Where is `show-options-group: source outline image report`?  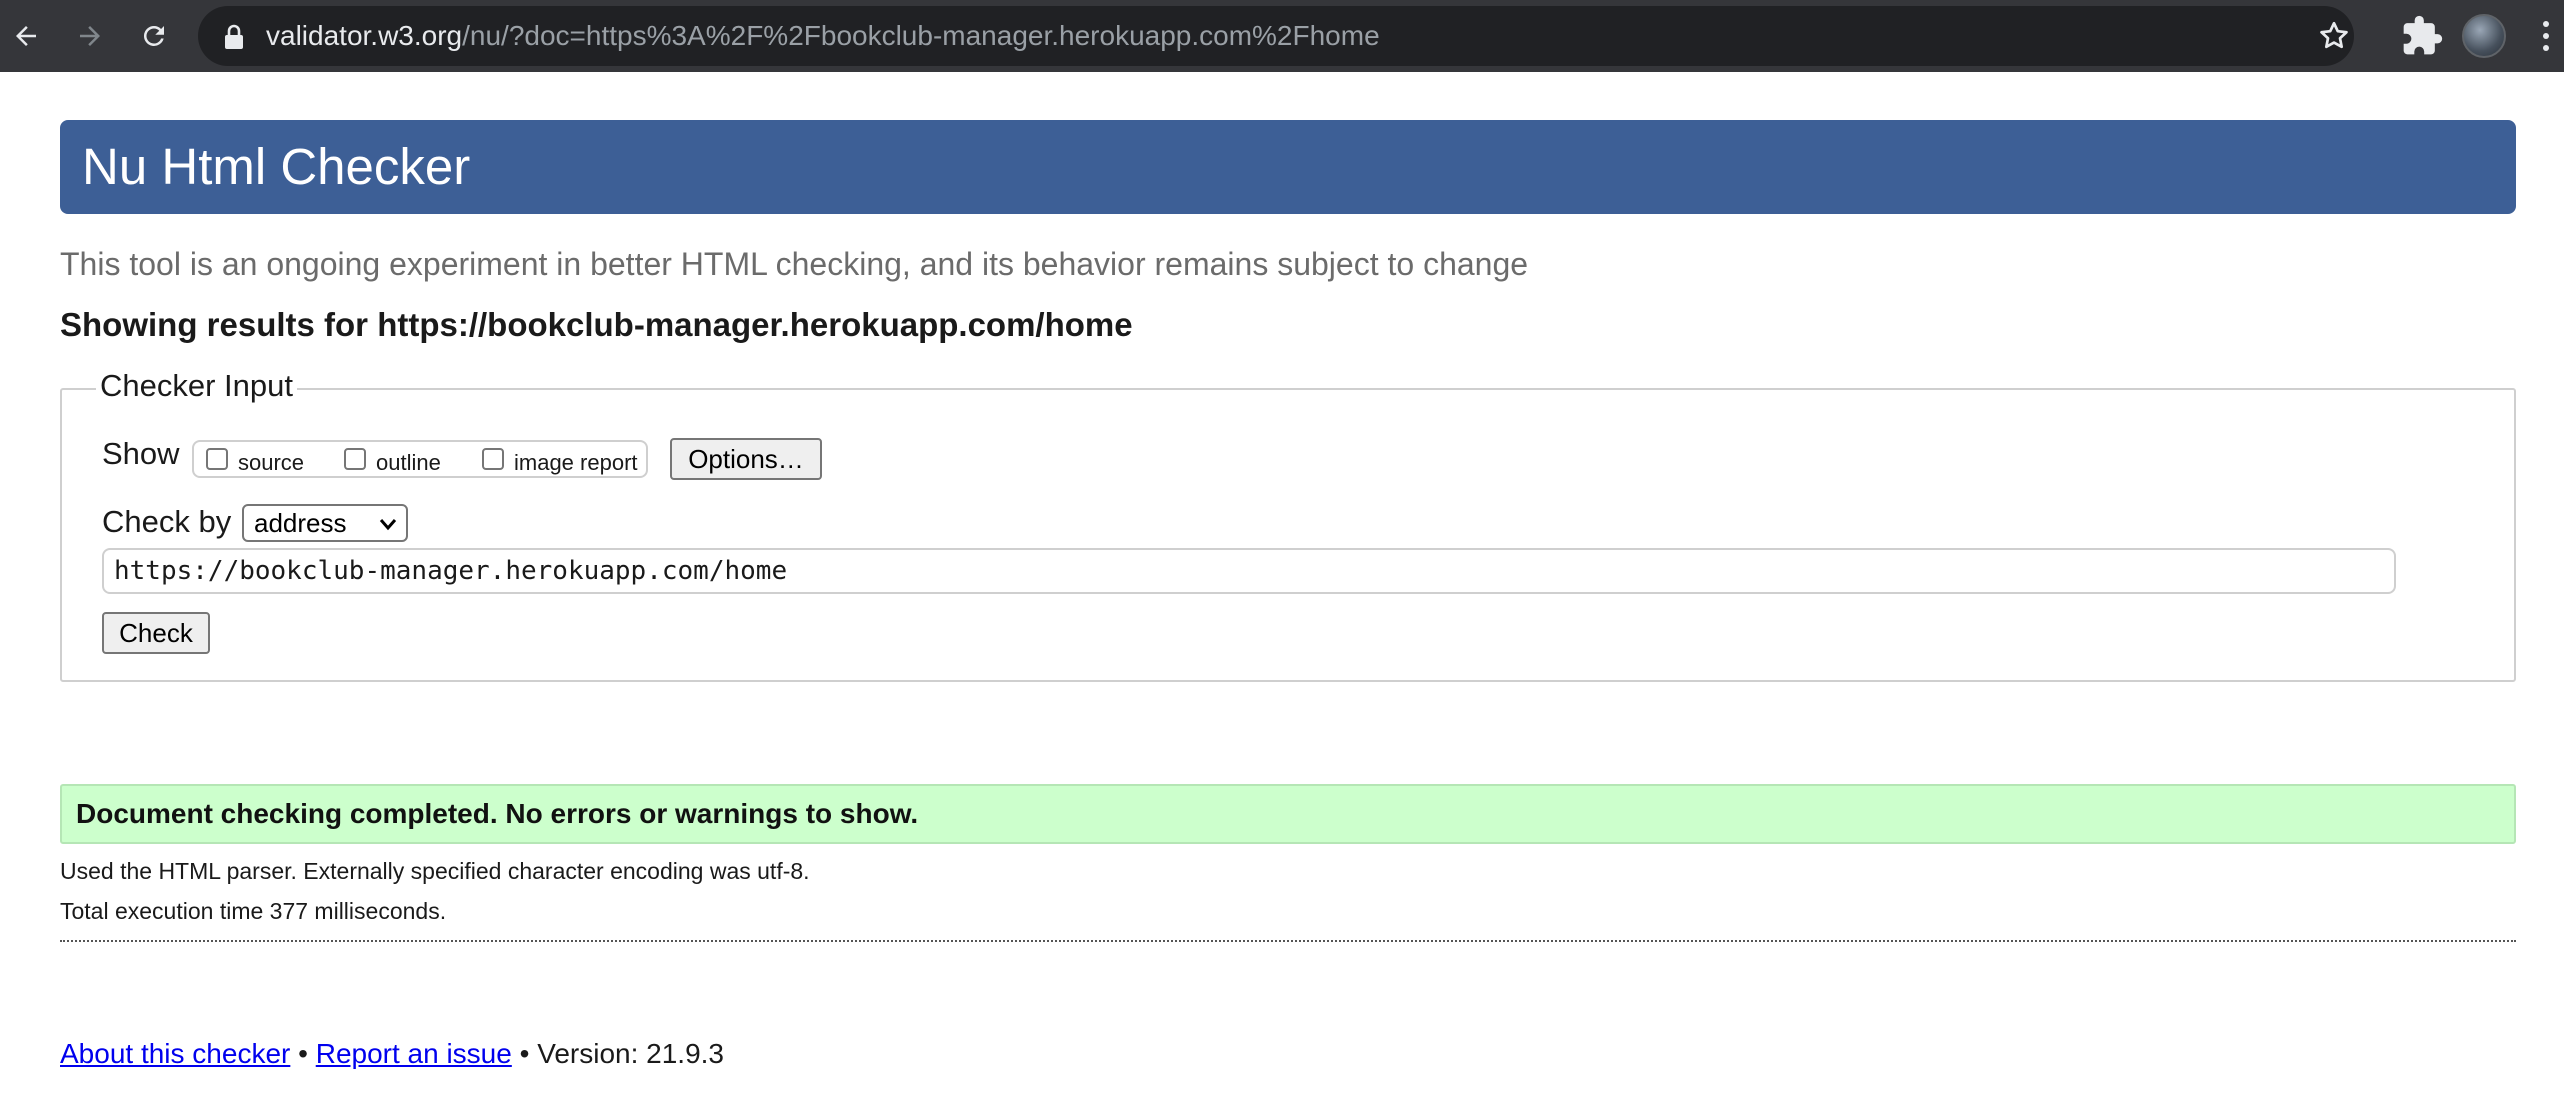
show-options-group: source outline image report is located at coordinates (420, 459).